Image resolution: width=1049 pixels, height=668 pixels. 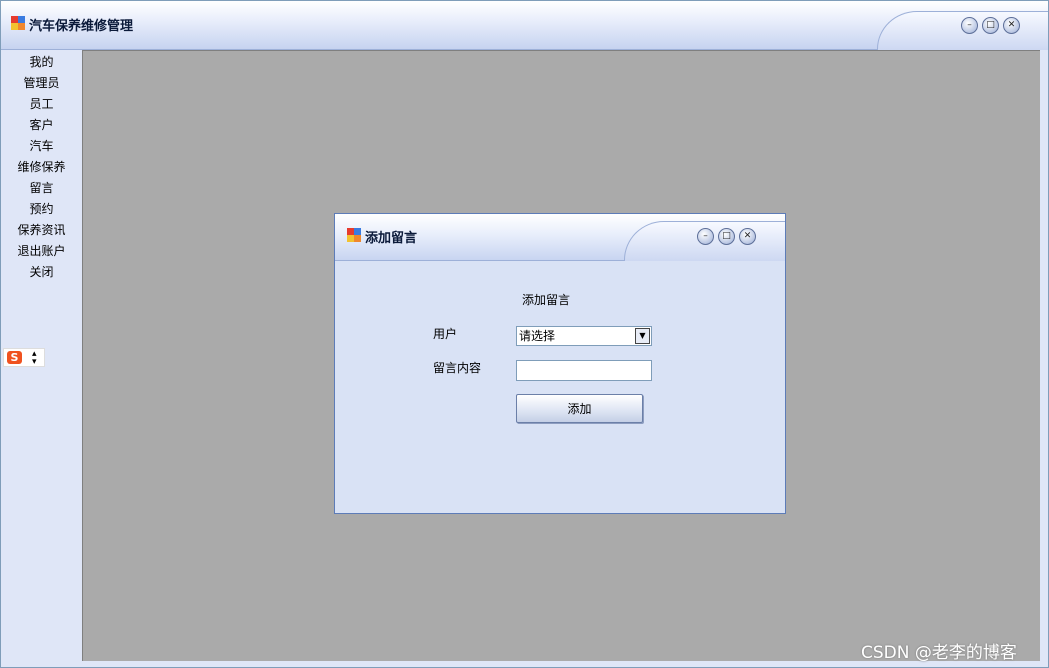 What do you see at coordinates (391, 238) in the screenshot?
I see `child-window-title: 添加留言` at bounding box center [391, 238].